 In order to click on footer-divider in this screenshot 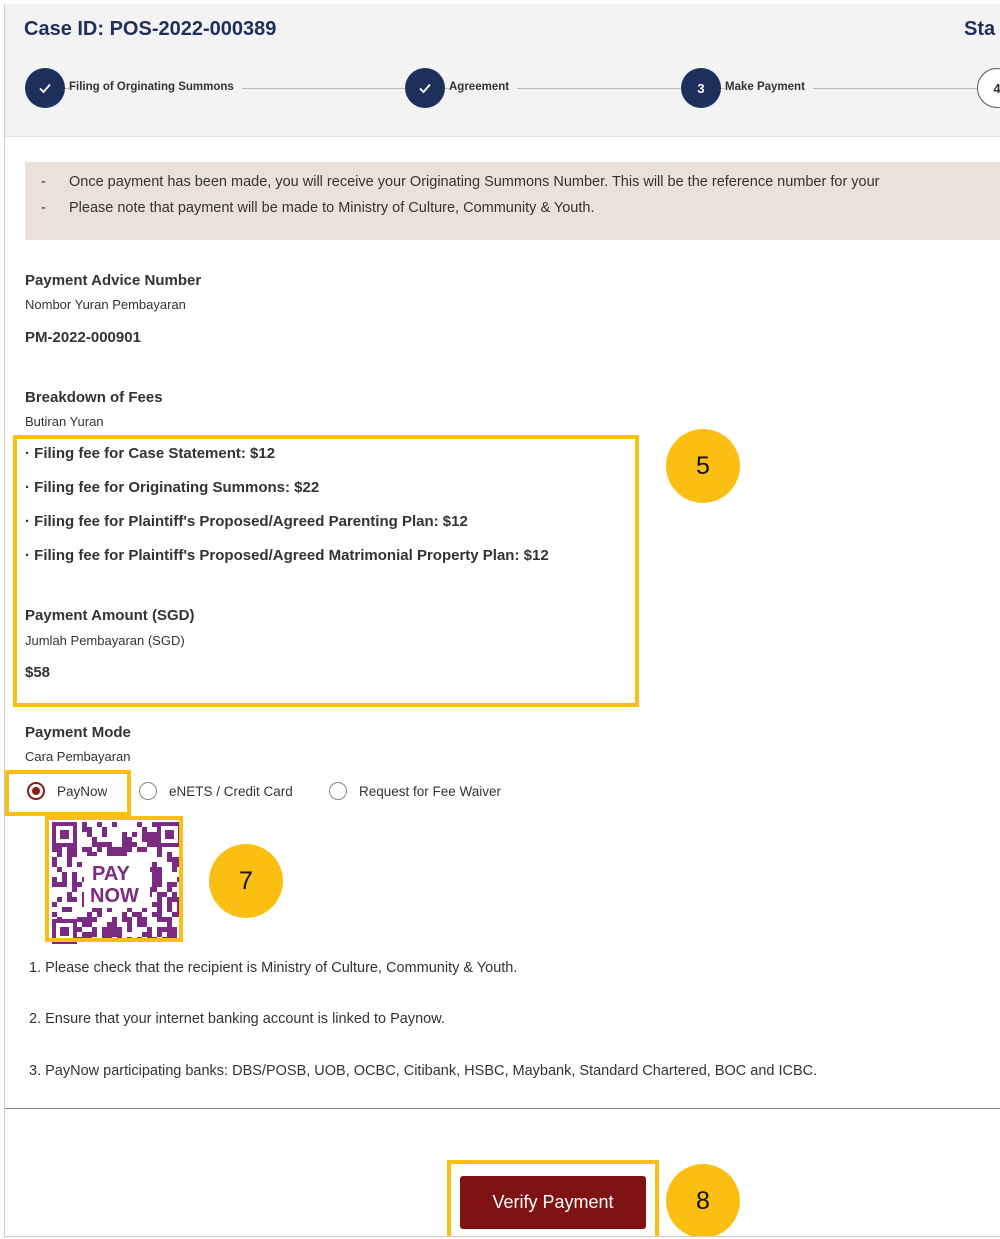, I will do `click(502, 1108)`.